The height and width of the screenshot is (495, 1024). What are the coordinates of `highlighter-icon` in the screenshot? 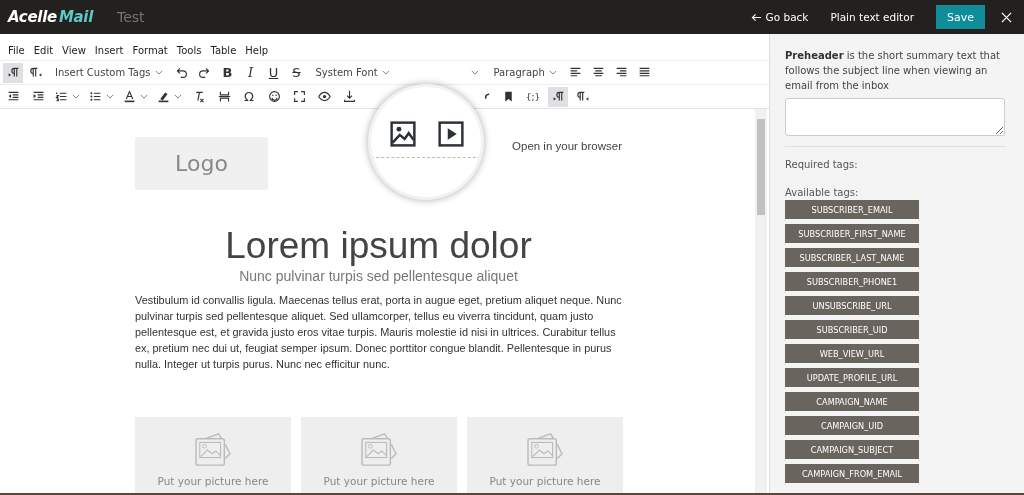 It's located at (163, 96).